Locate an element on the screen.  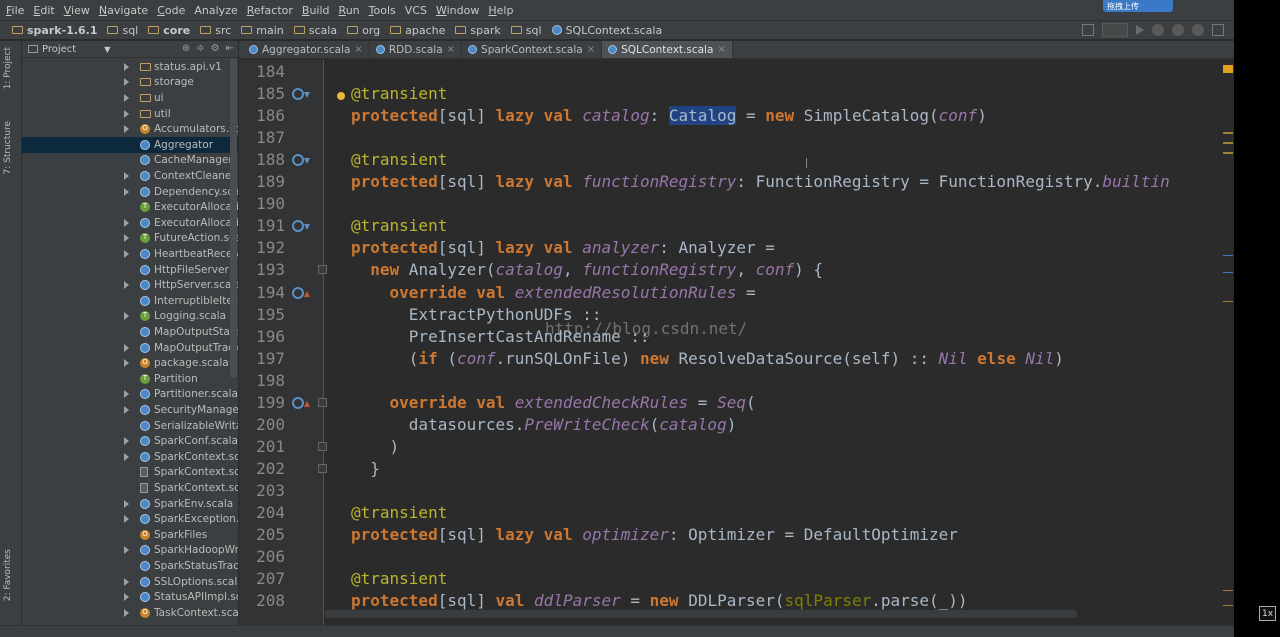
menu-vcs: VCS is located at coordinates (416, 10).